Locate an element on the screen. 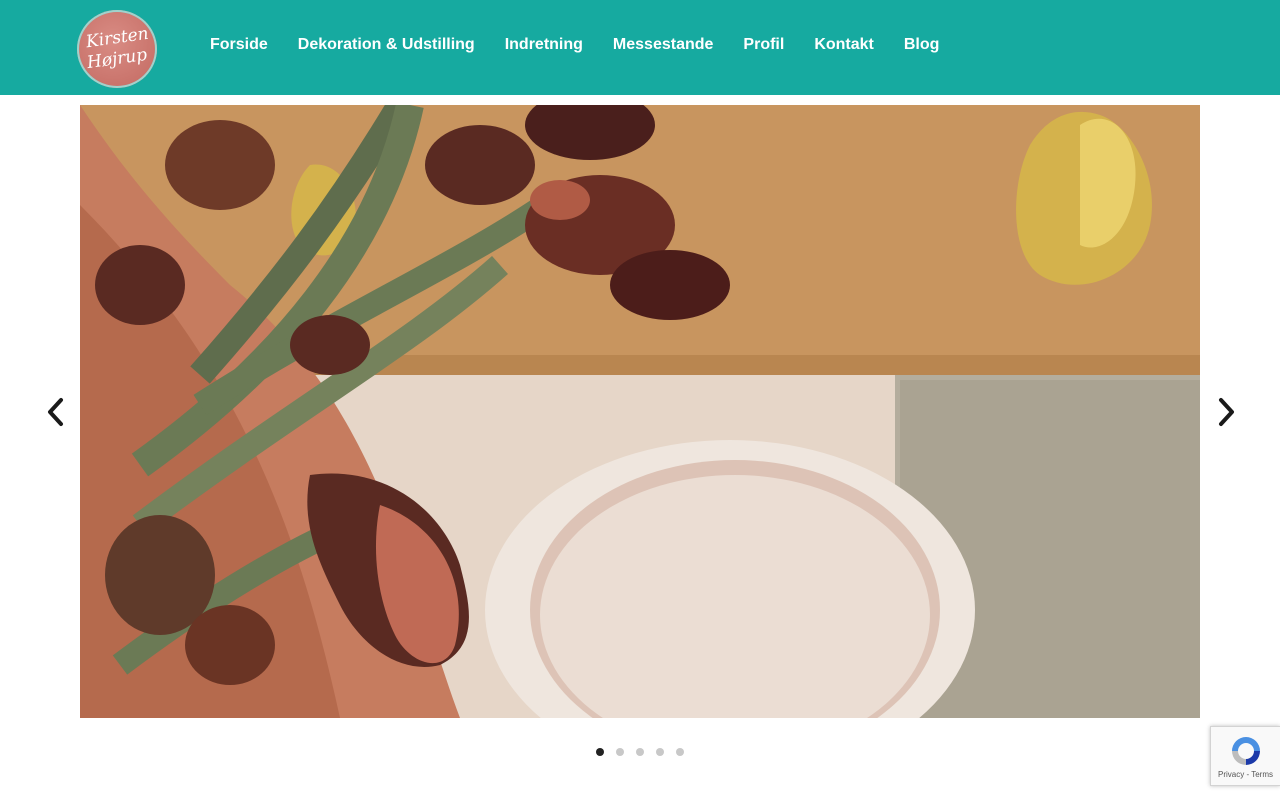 The height and width of the screenshot is (800, 1280). slider-pagination is located at coordinates (640, 752).